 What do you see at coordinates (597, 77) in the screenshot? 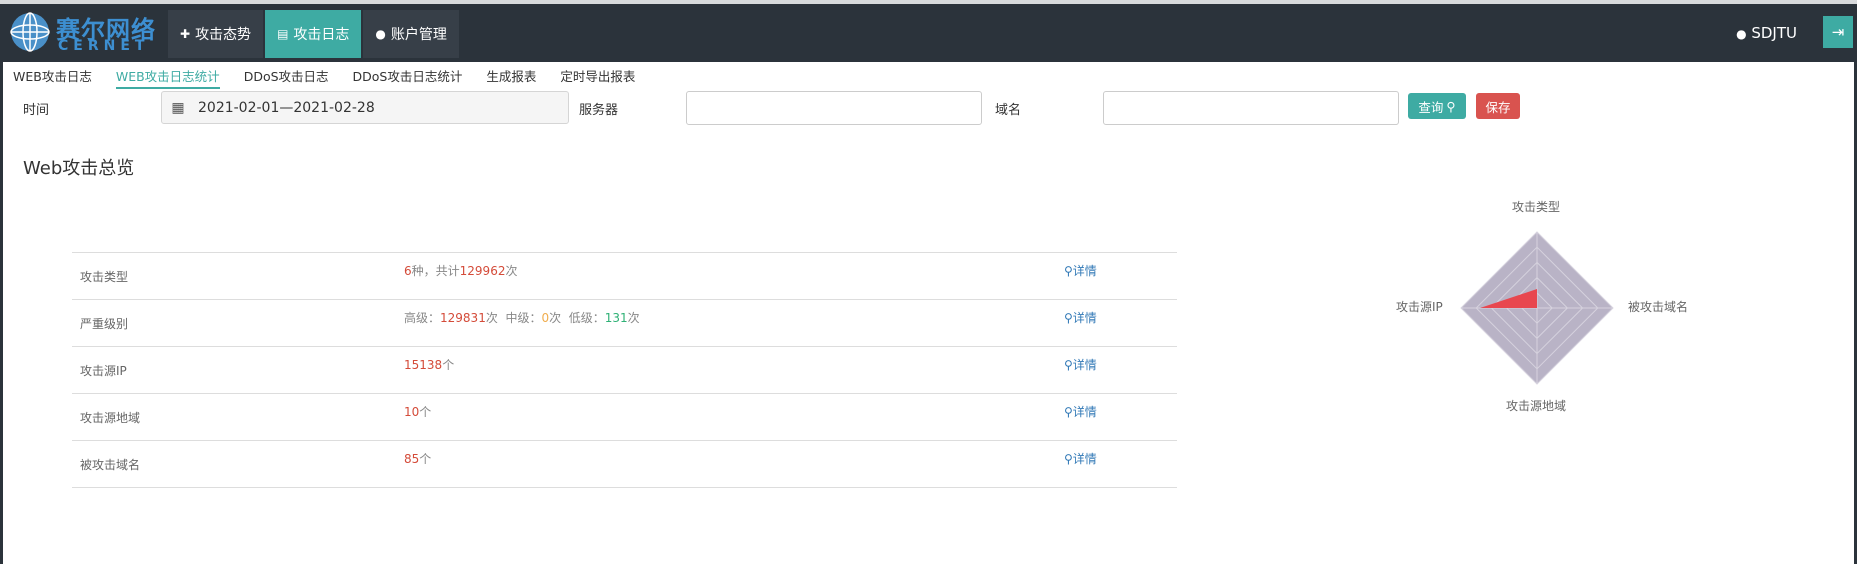
I see `tab-scheduled-export: 定时导出报表` at bounding box center [597, 77].